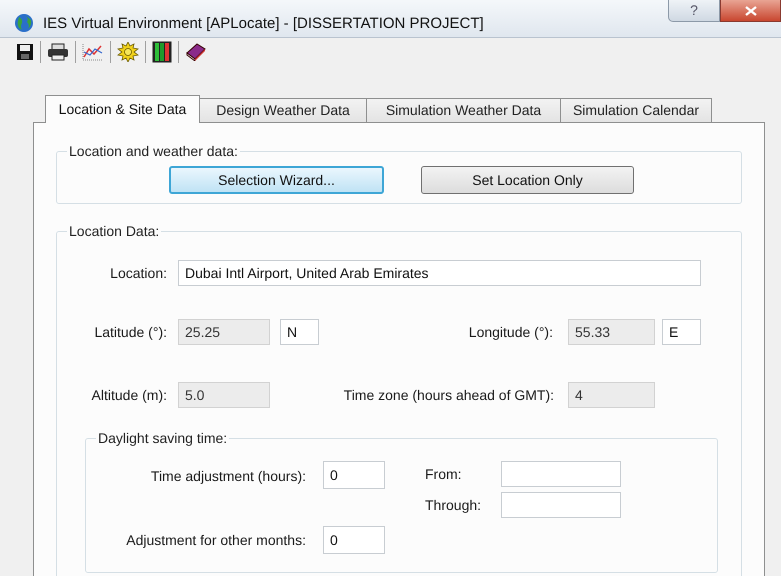 The width and height of the screenshot is (781, 576). Describe the element at coordinates (128, 395) in the screenshot. I see `field-label: Altitude (m):` at that location.